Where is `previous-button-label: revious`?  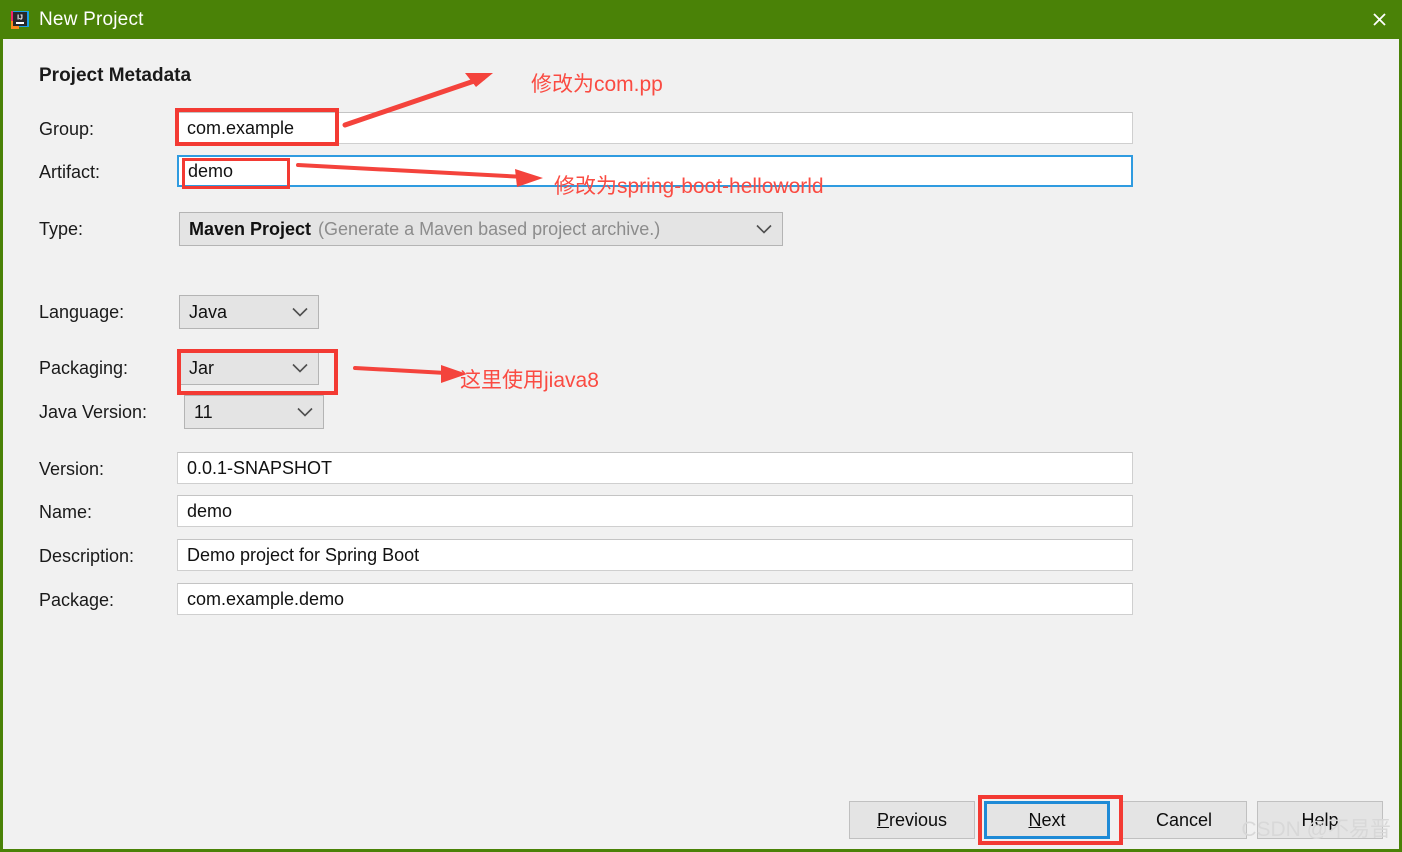
previous-button-label: revious is located at coordinates (918, 819).